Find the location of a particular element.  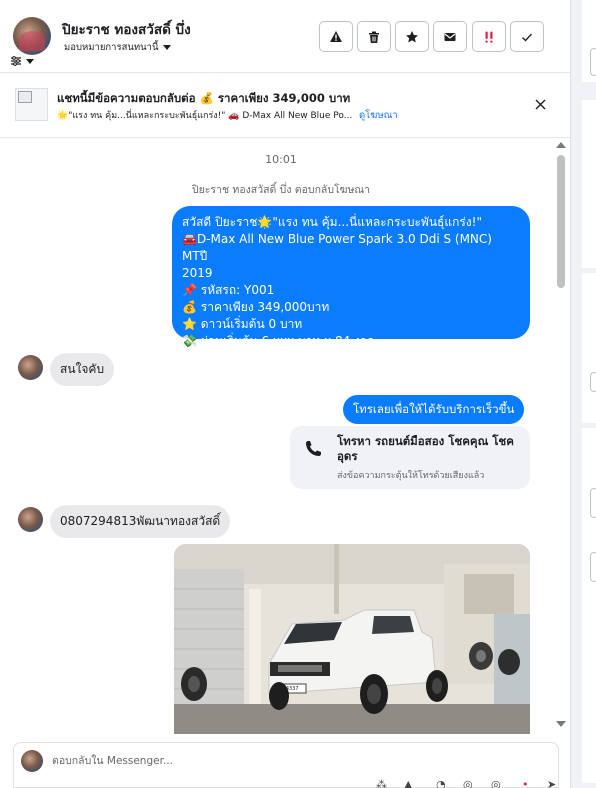

call-prompt-message: โทรเลยเพื่อให้ได้รับบริการเร็วขึ้น is located at coordinates (434, 409).